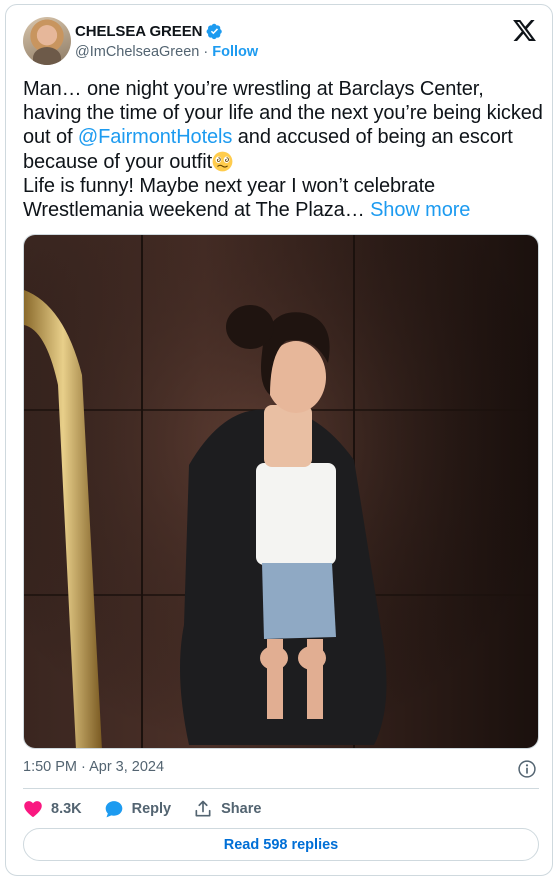 This screenshot has width=557, height=880. I want to click on mention-link: @FairmontHotels, so click(155, 137).